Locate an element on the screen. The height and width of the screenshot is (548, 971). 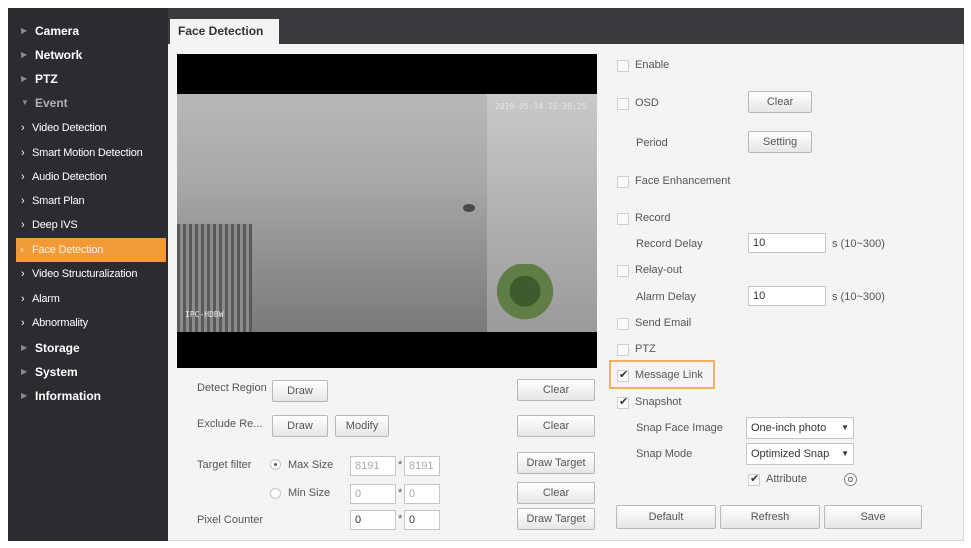
enable-checkbox is located at coordinates (623, 66).